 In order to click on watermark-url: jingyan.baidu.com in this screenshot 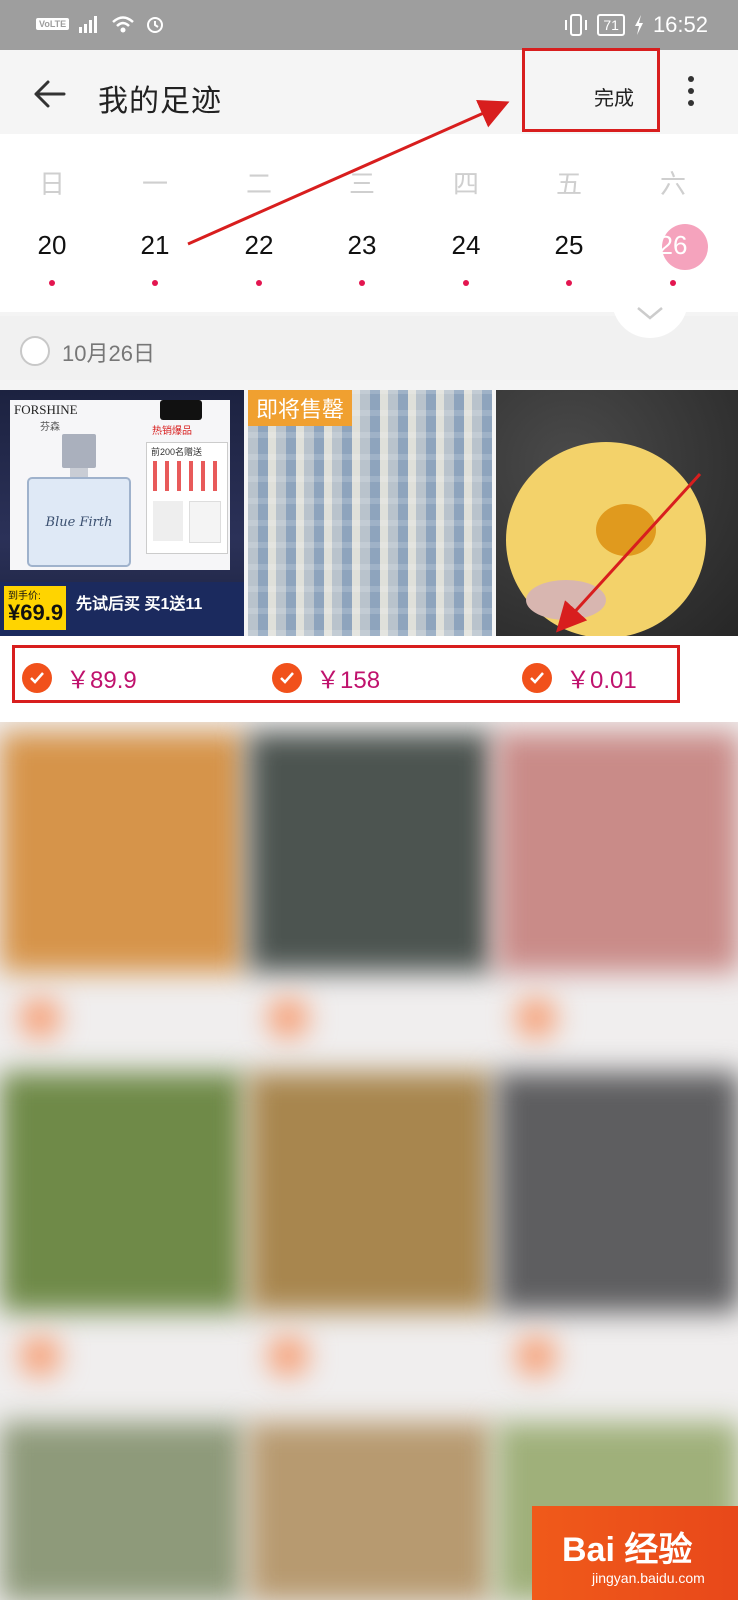, I will do `click(648, 1578)`.